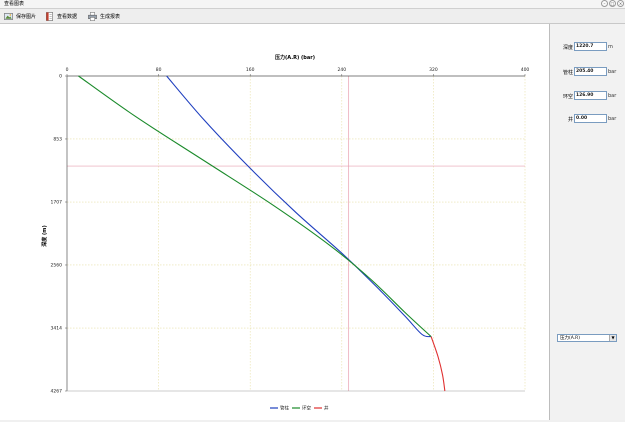 The width and height of the screenshot is (625, 422). I want to click on y-tick-label: 2560, so click(57, 265).